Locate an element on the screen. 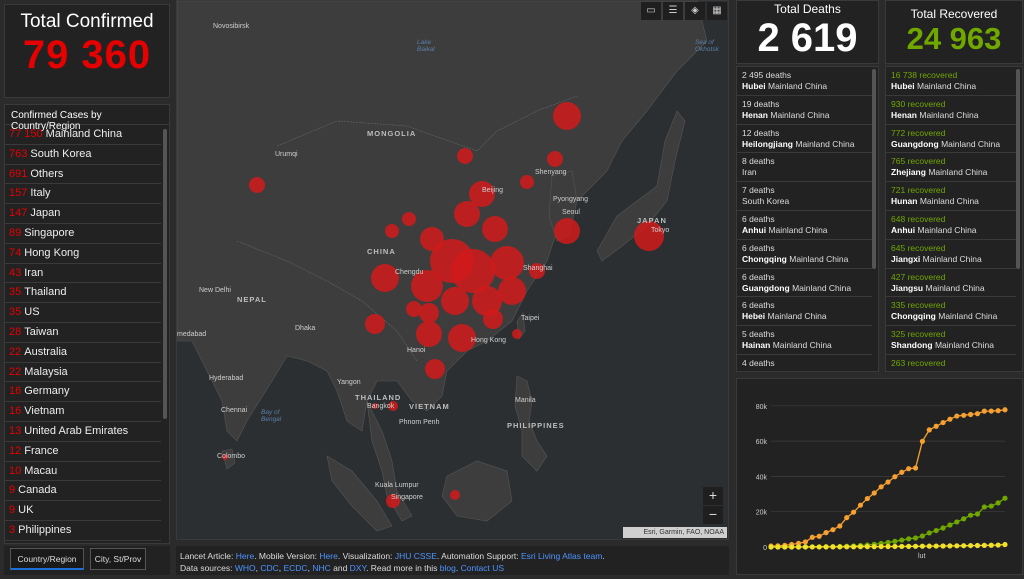  deaths-list-item: 7 deaths South Korea is located at coordinates (804, 196).